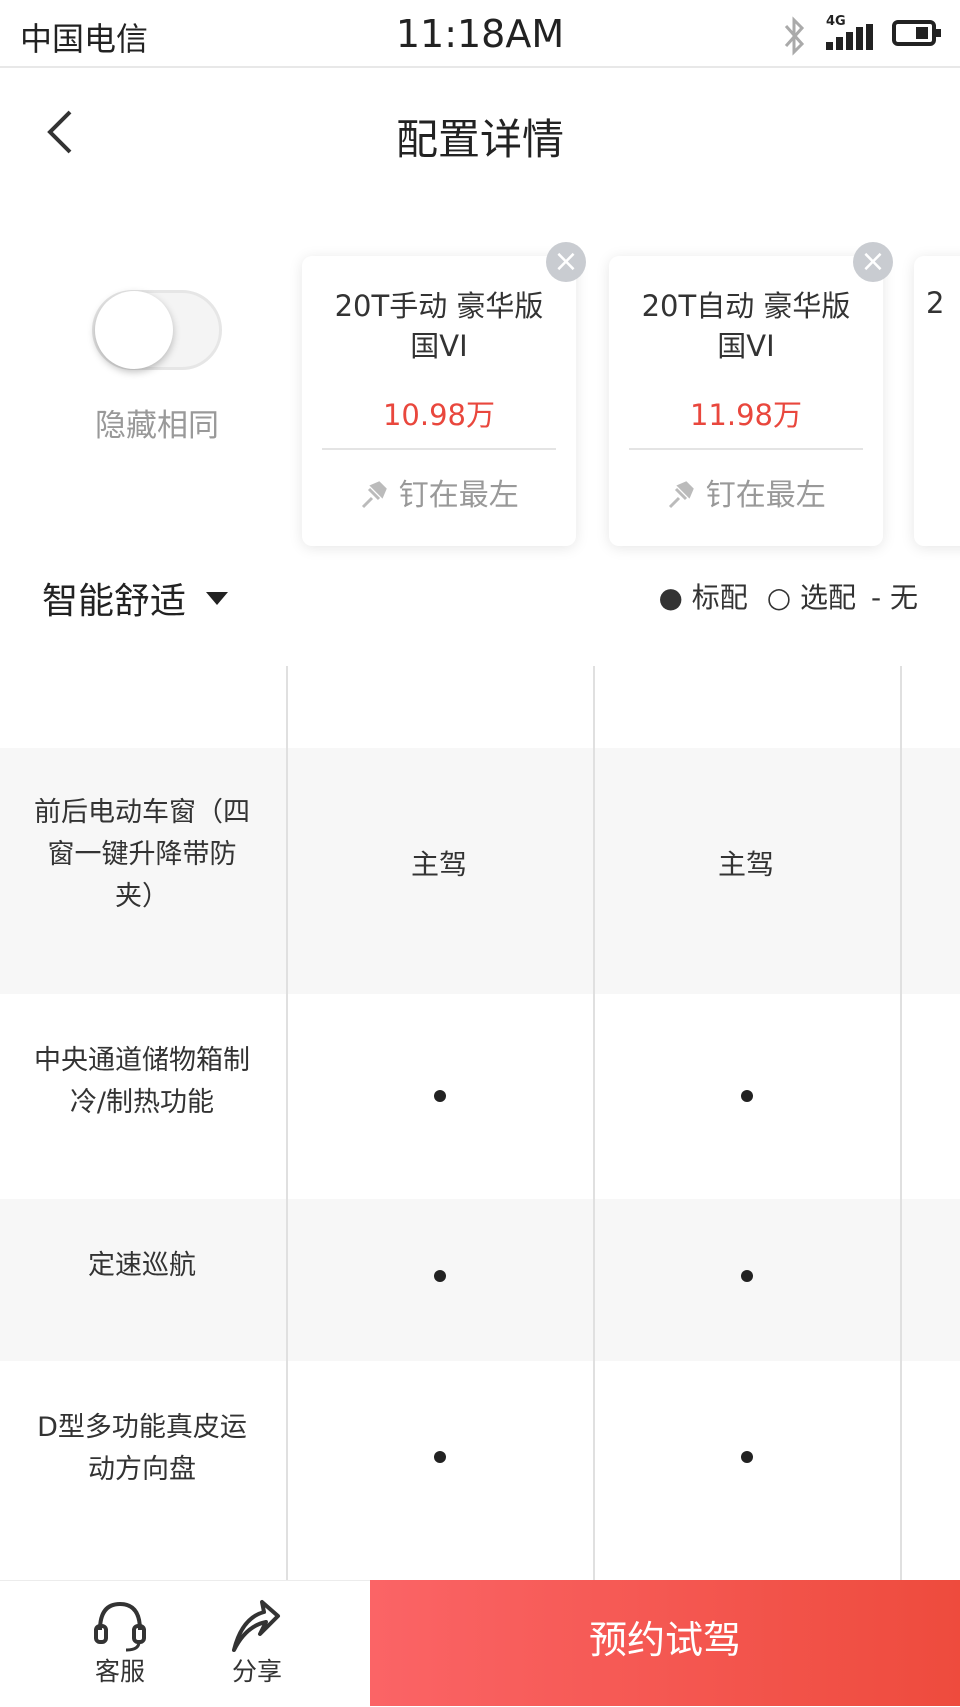 The width and height of the screenshot is (960, 1707). What do you see at coordinates (903, 597) in the screenshot?
I see `legend-none: 无` at bounding box center [903, 597].